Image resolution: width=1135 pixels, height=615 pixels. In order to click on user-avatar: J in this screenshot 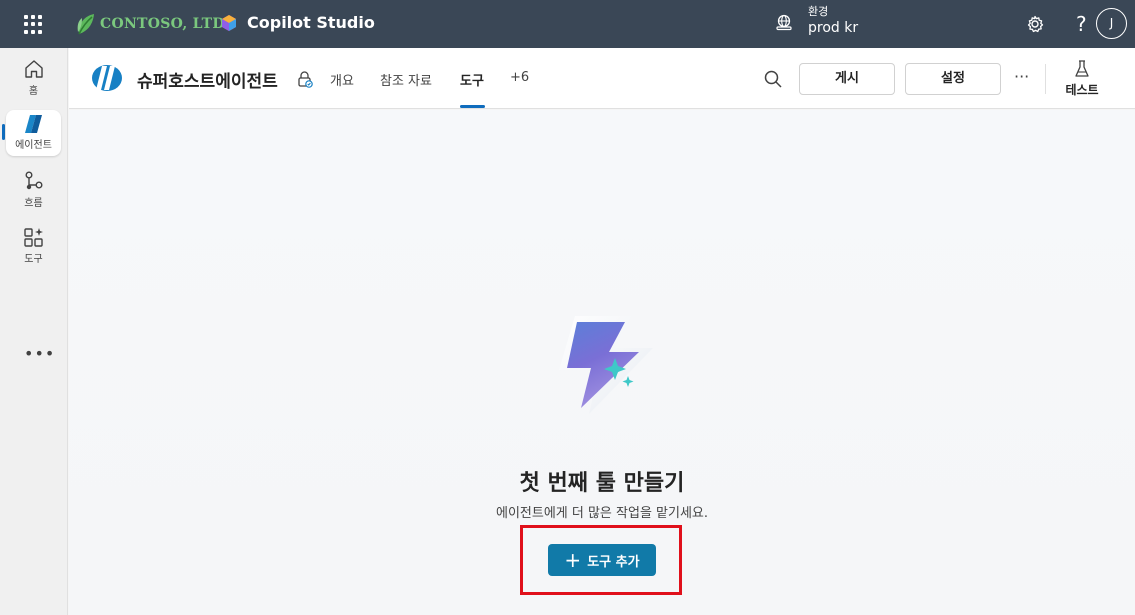, I will do `click(1111, 23)`.